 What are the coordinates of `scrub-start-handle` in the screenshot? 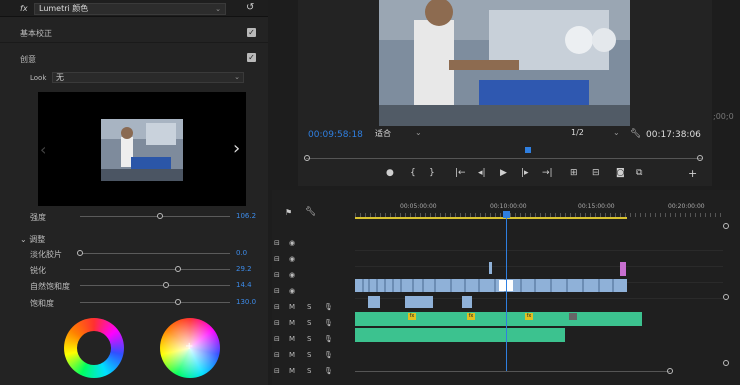 It's located at (307, 158).